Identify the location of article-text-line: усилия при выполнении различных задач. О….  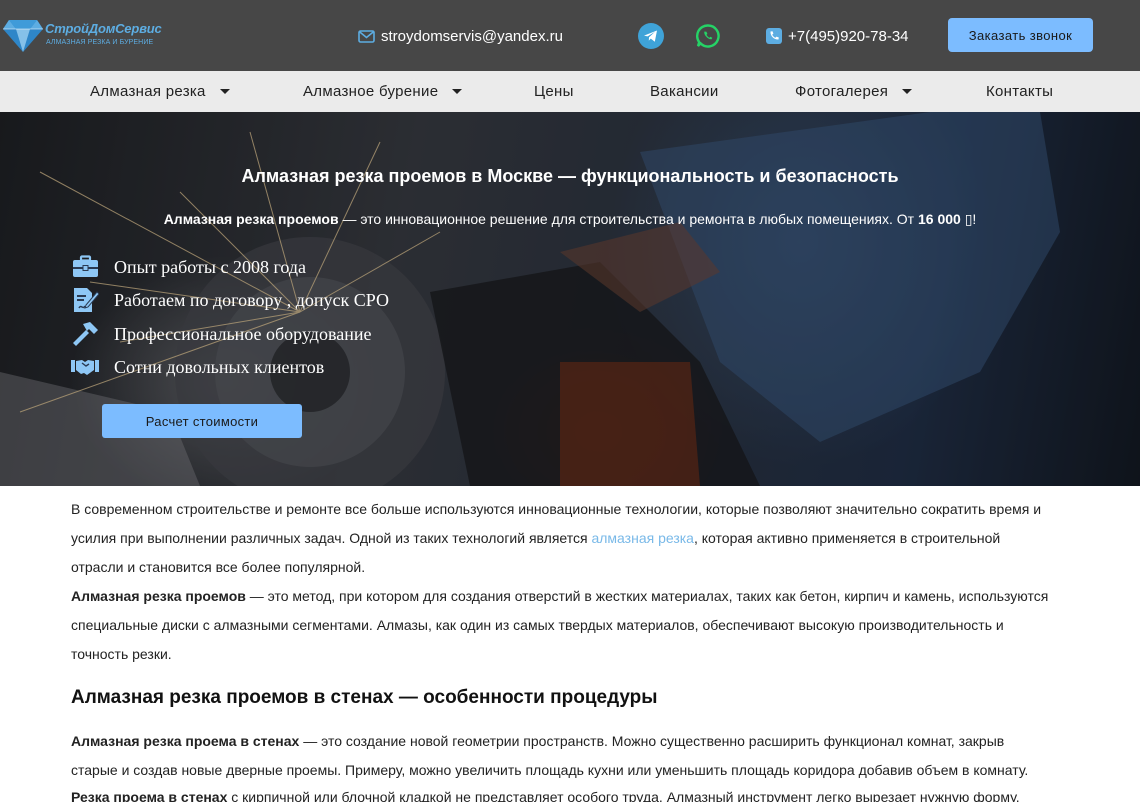
(535, 538).